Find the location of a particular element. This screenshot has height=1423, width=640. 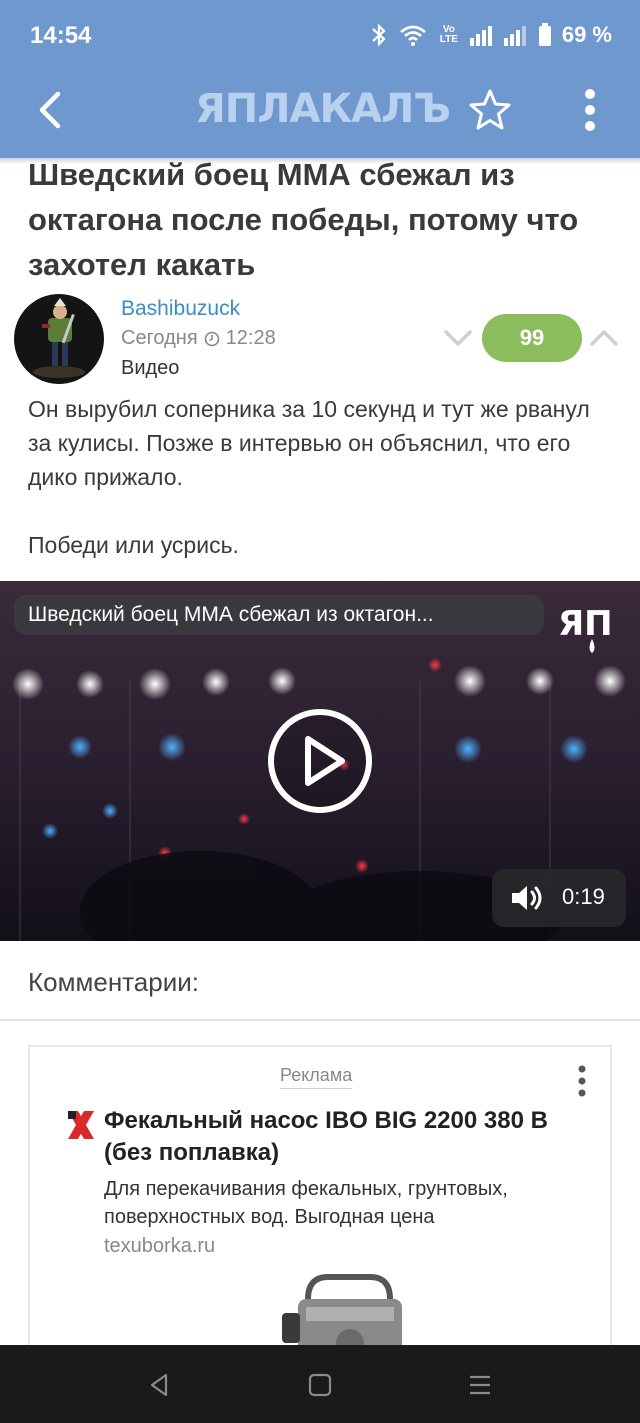

play-icon is located at coordinates (320, 761).